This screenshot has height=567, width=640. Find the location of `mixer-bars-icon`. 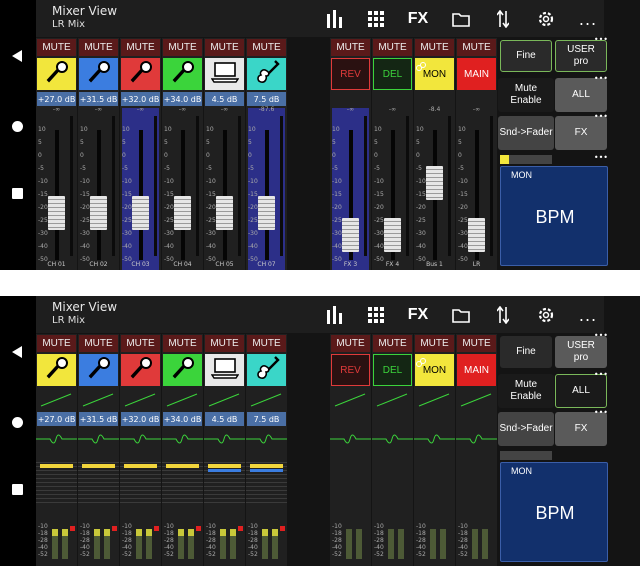

mixer-bars-icon is located at coordinates (334, 315).